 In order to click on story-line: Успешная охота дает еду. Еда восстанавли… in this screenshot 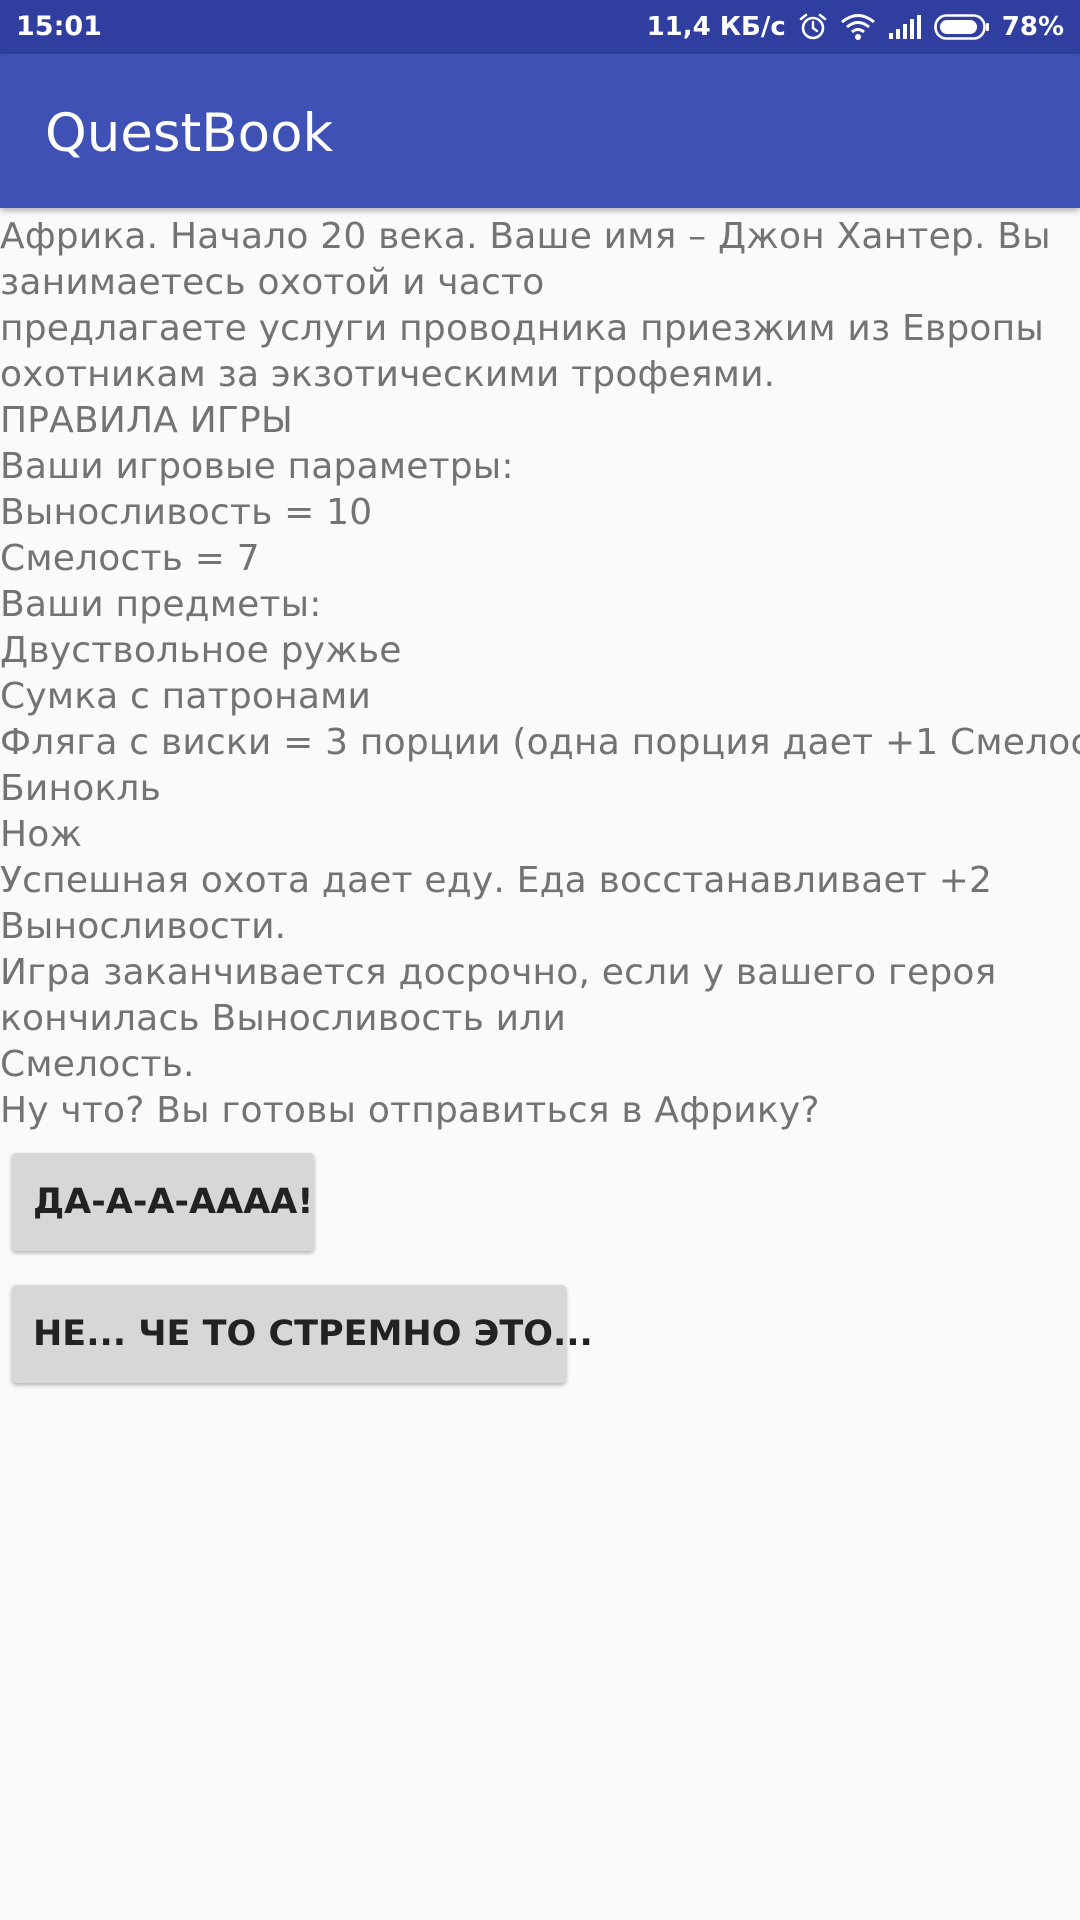, I will do `click(496, 880)`.